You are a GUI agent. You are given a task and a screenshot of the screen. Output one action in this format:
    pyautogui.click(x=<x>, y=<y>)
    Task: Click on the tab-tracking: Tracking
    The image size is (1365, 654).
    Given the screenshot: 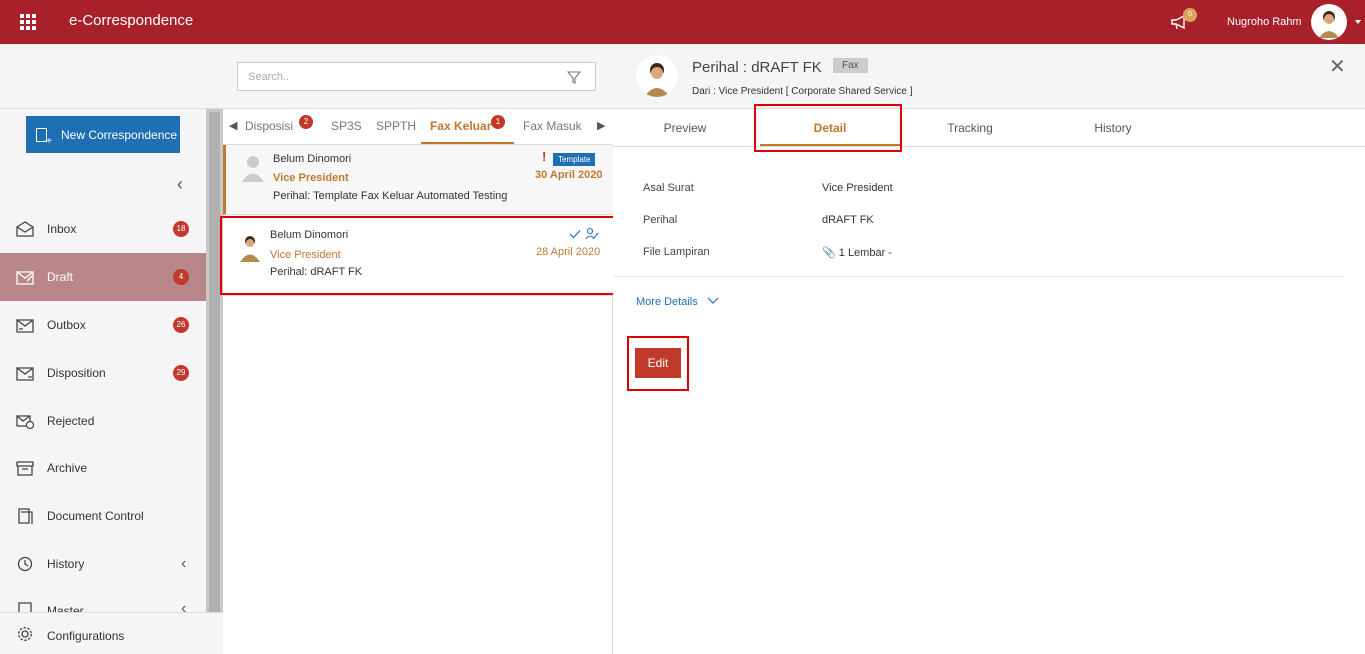 What is the action you would take?
    pyautogui.click(x=970, y=128)
    